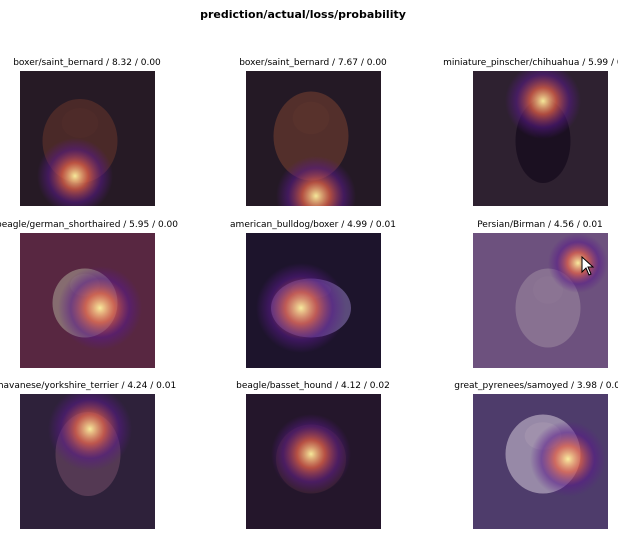  I want to click on image-label: havanese/yorkshire_terrier / 4.24 / 0.01, so click(88, 386).